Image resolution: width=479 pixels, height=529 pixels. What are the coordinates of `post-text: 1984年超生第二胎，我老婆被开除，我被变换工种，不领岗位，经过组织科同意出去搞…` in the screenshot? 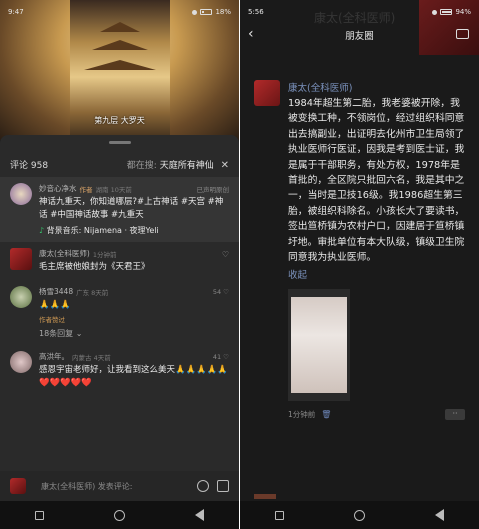 It's located at (376, 181).